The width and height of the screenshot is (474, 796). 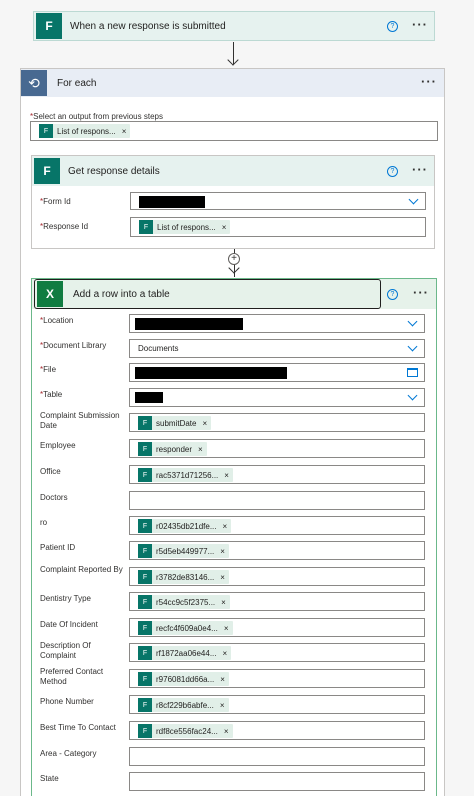 What do you see at coordinates (72, 676) in the screenshot?
I see `field-label-text: Preferred Contact Method` at bounding box center [72, 676].